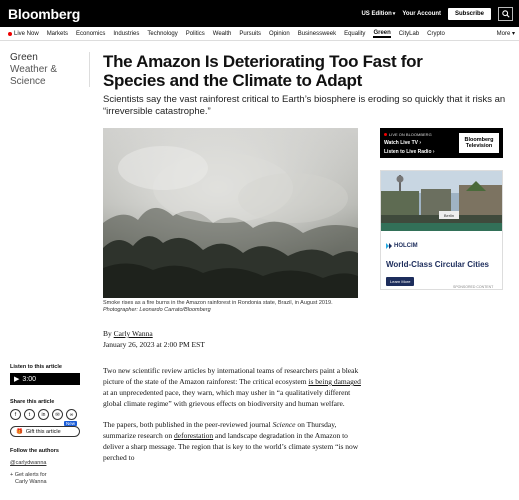 The width and height of the screenshot is (519, 500). I want to click on listen-live-radio-link: Listen to Live Radio ›, so click(409, 152).